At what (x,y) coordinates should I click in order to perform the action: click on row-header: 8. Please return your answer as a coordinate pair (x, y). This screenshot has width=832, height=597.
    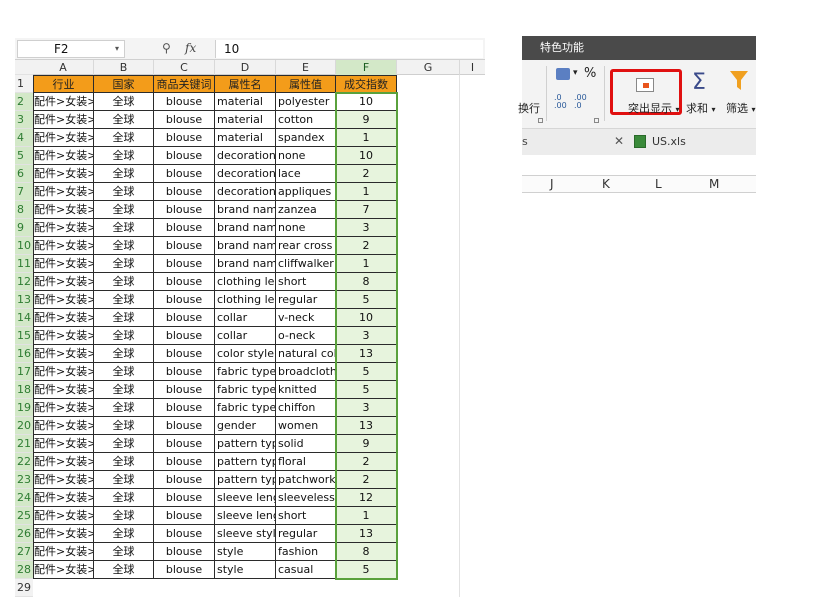
    Looking at the image, I should click on (24, 210).